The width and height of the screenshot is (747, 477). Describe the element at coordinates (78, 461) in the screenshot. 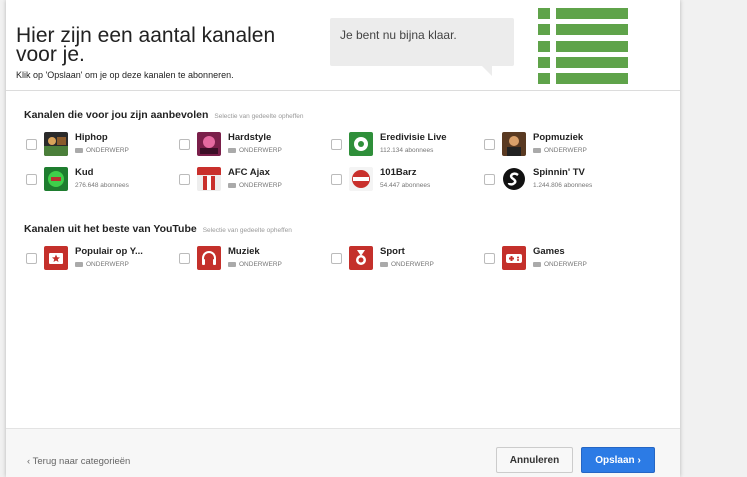

I see `back-to-categories-link: ‹ Terug naar categorieën` at that location.